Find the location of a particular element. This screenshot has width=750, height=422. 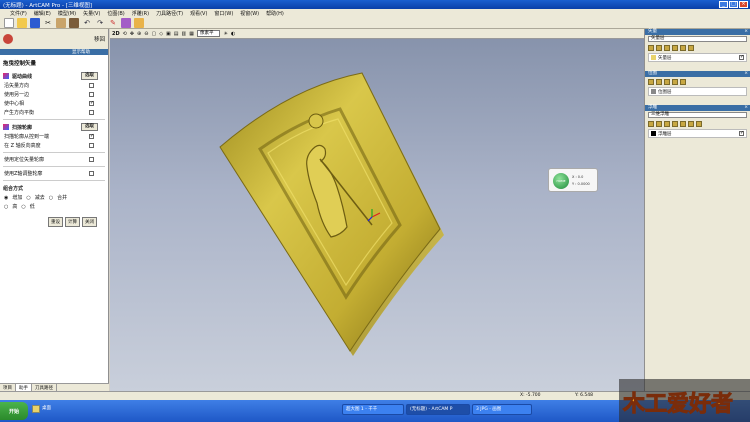

menu-model: 模型(M) is located at coordinates (67, 13).